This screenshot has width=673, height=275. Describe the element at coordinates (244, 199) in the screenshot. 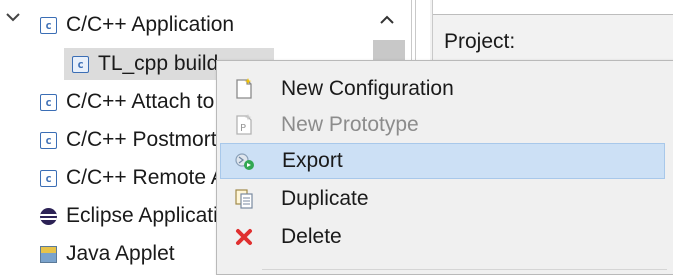

I see `duplicate-icon` at that location.